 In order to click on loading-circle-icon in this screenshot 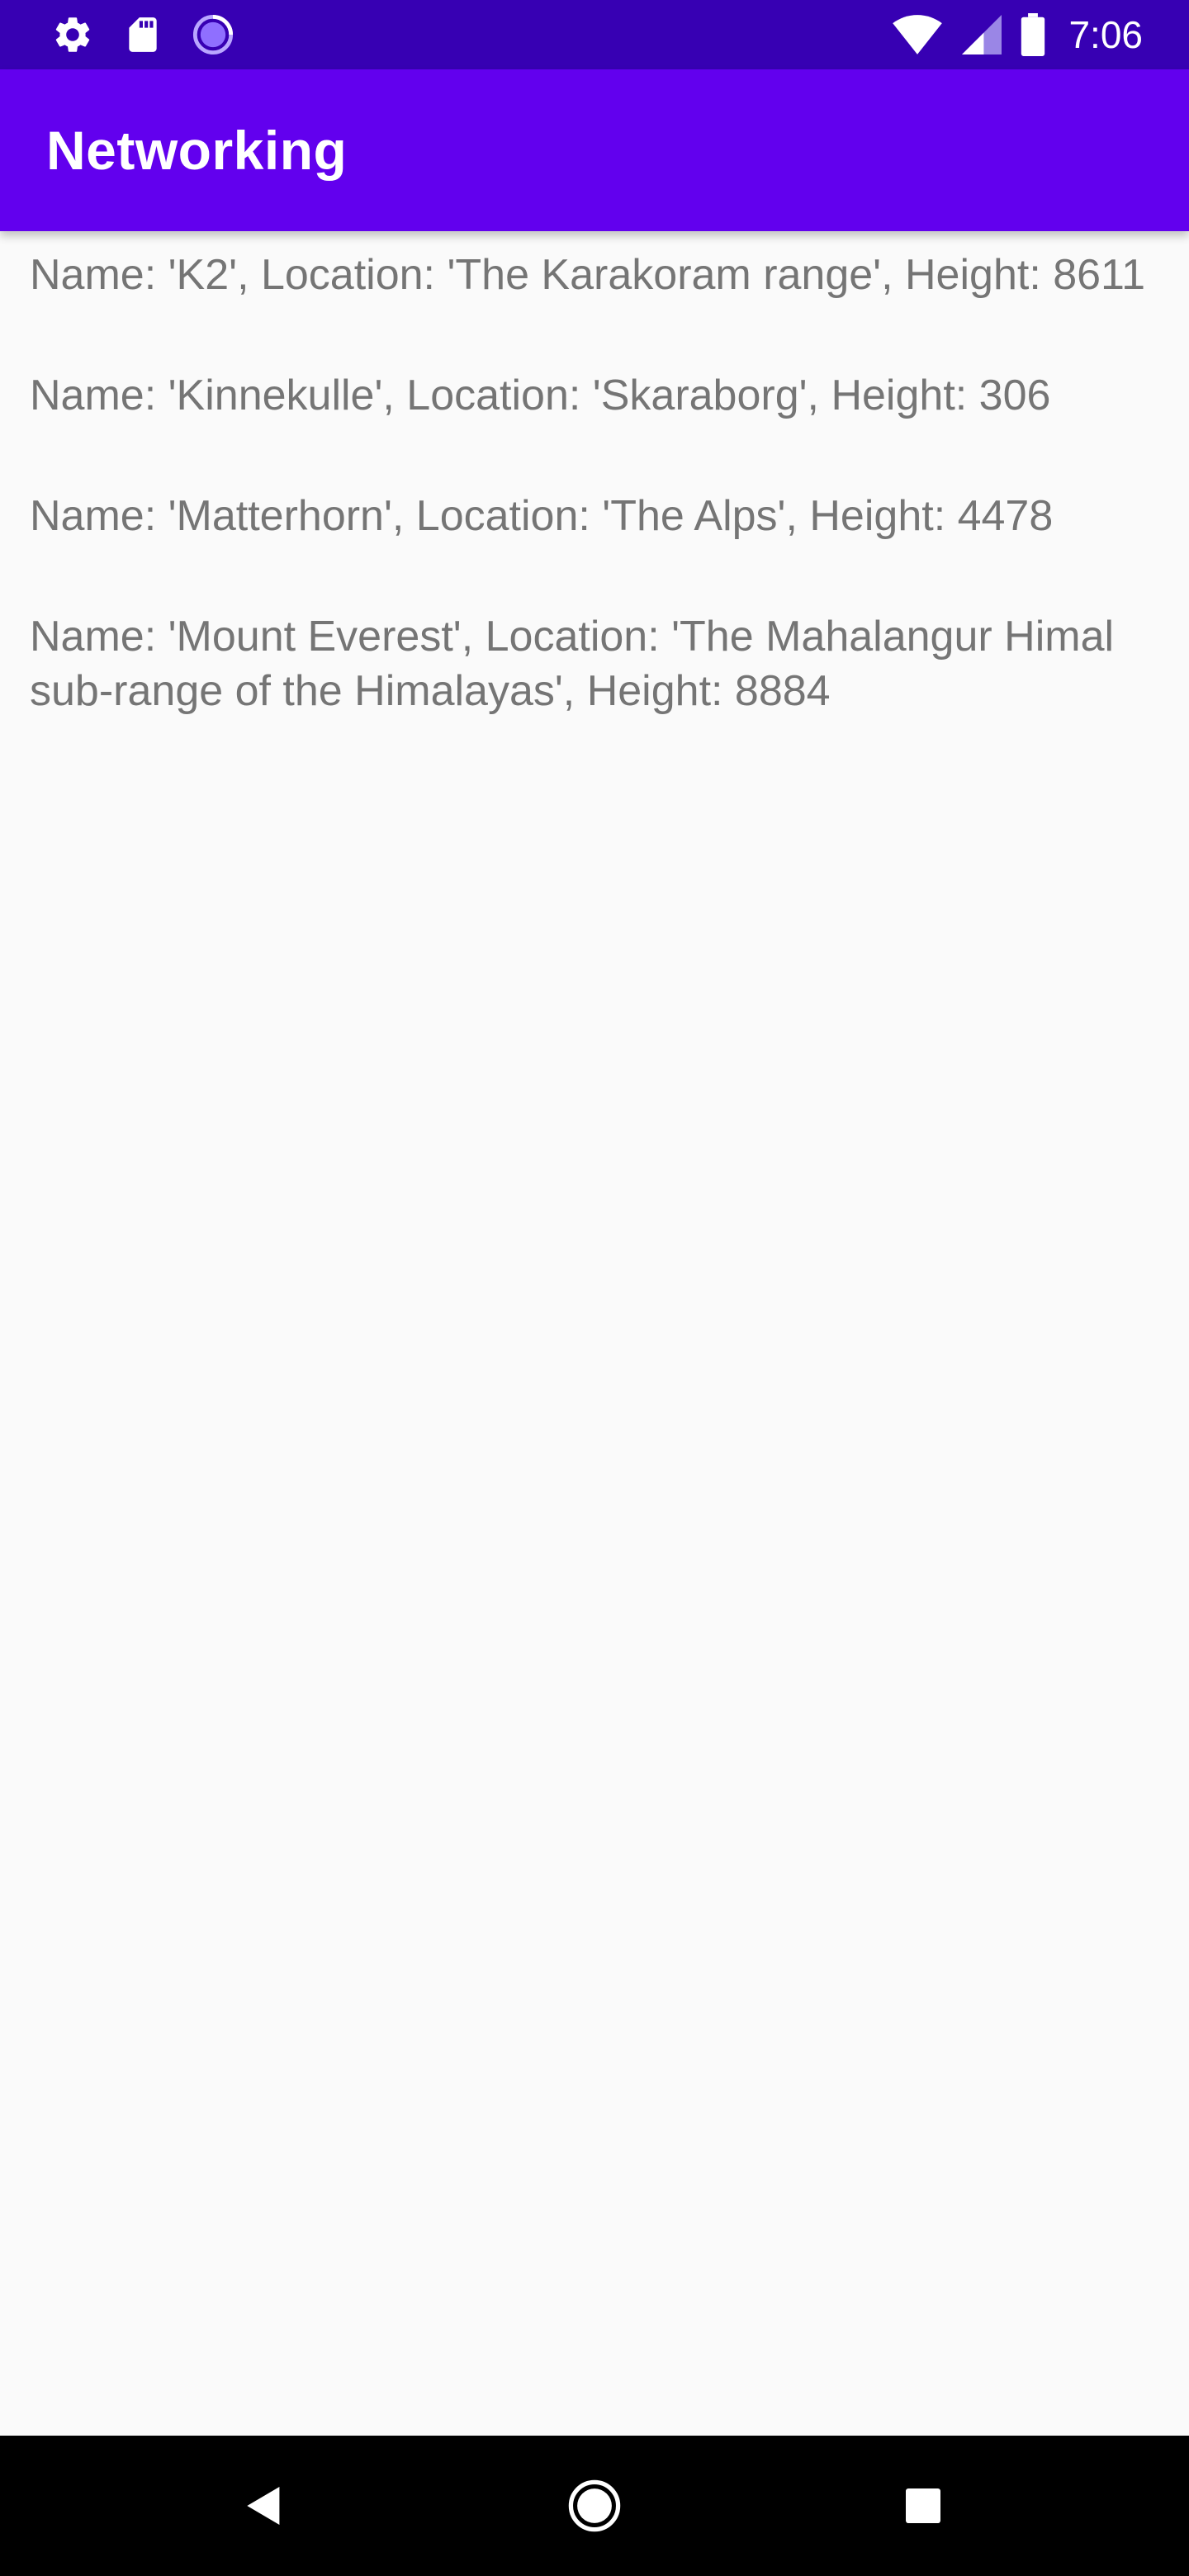, I will do `click(213, 34)`.